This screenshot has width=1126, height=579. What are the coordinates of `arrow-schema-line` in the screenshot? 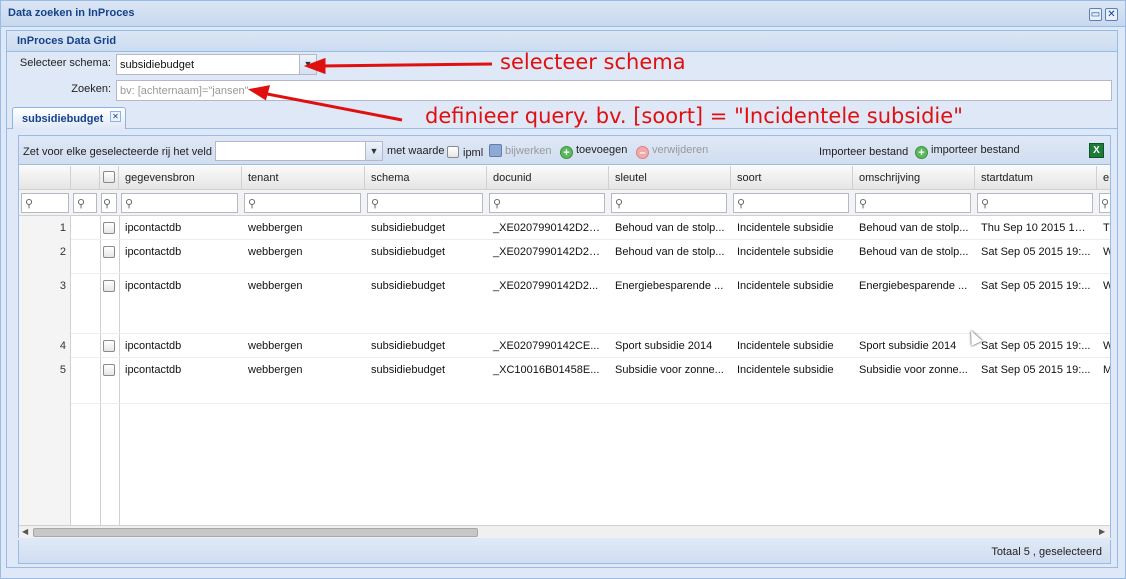 It's located at (406, 65).